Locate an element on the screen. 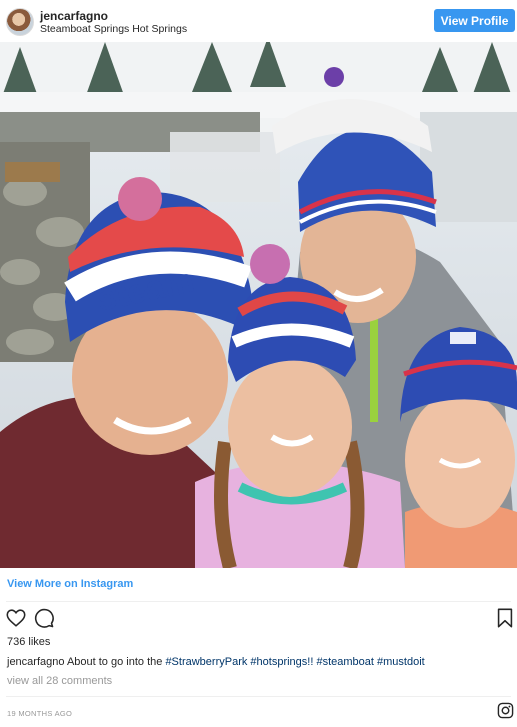 Image resolution: width=517 pixels, height=727 pixels. username: jencarfagno is located at coordinates (74, 16).